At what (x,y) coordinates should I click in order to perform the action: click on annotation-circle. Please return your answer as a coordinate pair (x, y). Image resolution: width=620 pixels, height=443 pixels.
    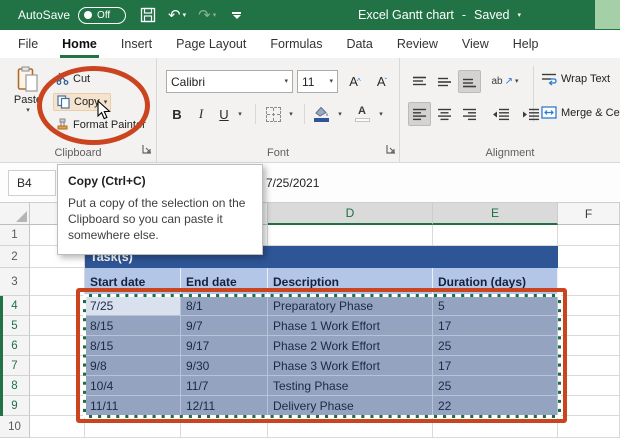
    Looking at the image, I should click on (93, 105).